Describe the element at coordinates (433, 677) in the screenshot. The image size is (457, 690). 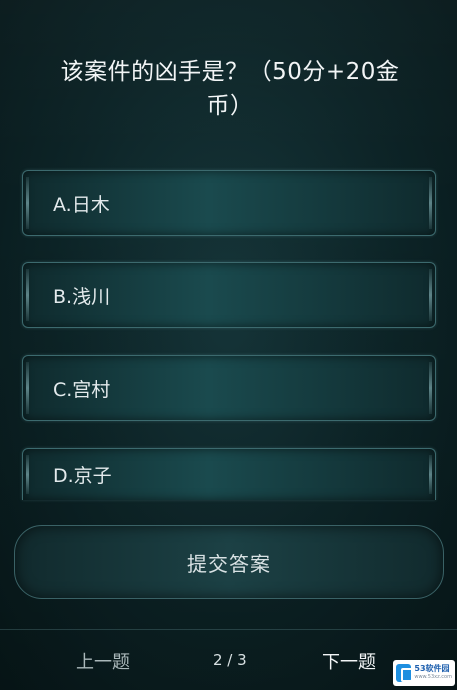
I see `watermark-subtext: www.53xz.com` at that location.